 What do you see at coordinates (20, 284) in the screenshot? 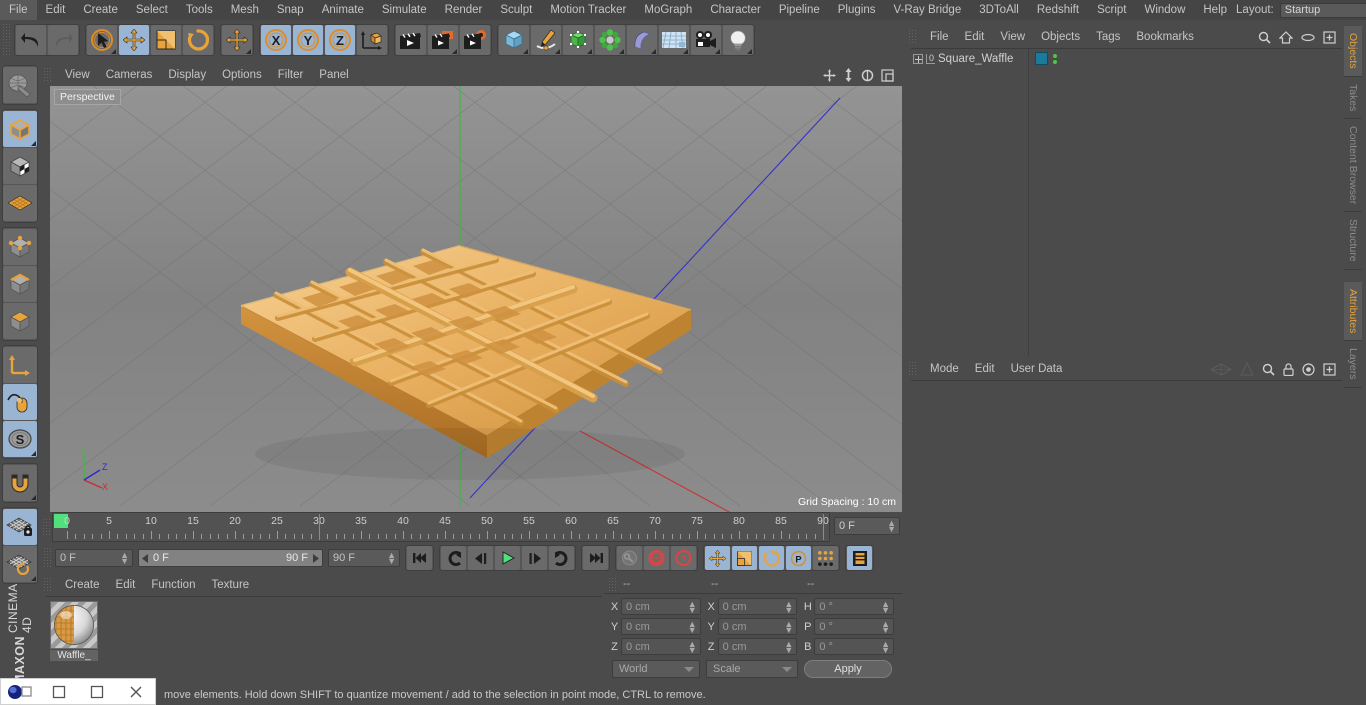
I see `edge-mode-button` at bounding box center [20, 284].